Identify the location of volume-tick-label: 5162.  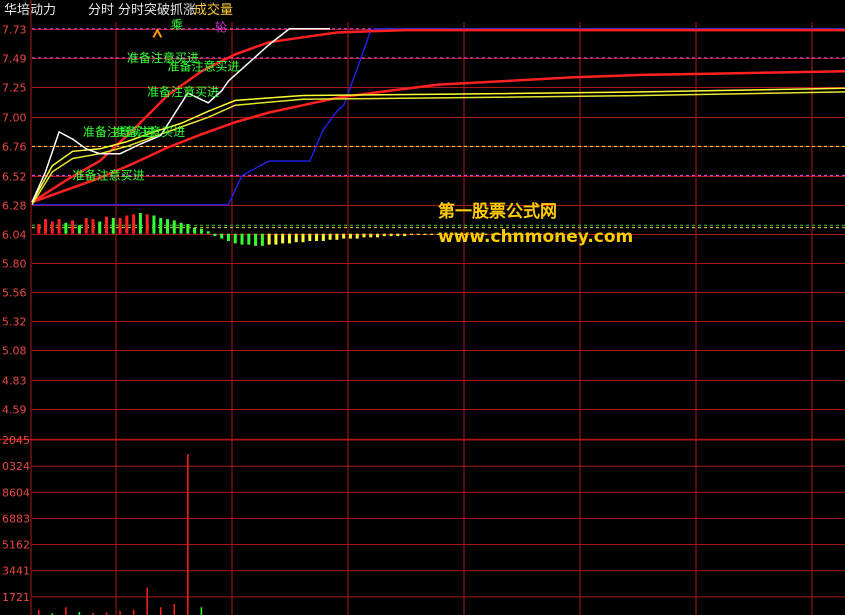
(16, 545).